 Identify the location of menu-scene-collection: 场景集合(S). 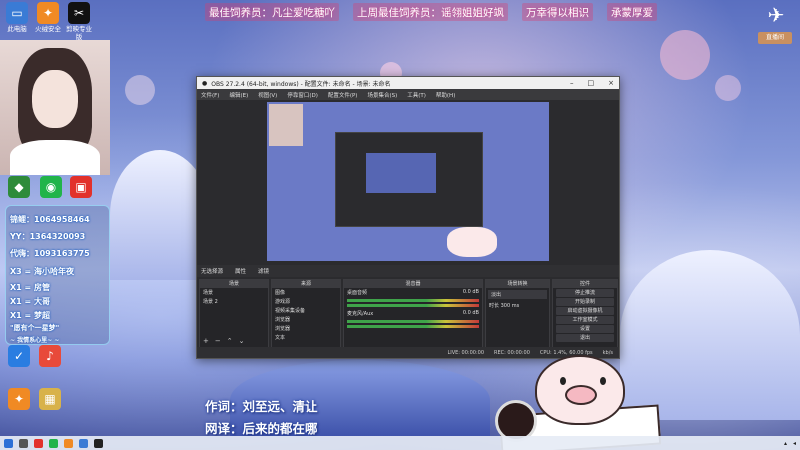
(382, 95).